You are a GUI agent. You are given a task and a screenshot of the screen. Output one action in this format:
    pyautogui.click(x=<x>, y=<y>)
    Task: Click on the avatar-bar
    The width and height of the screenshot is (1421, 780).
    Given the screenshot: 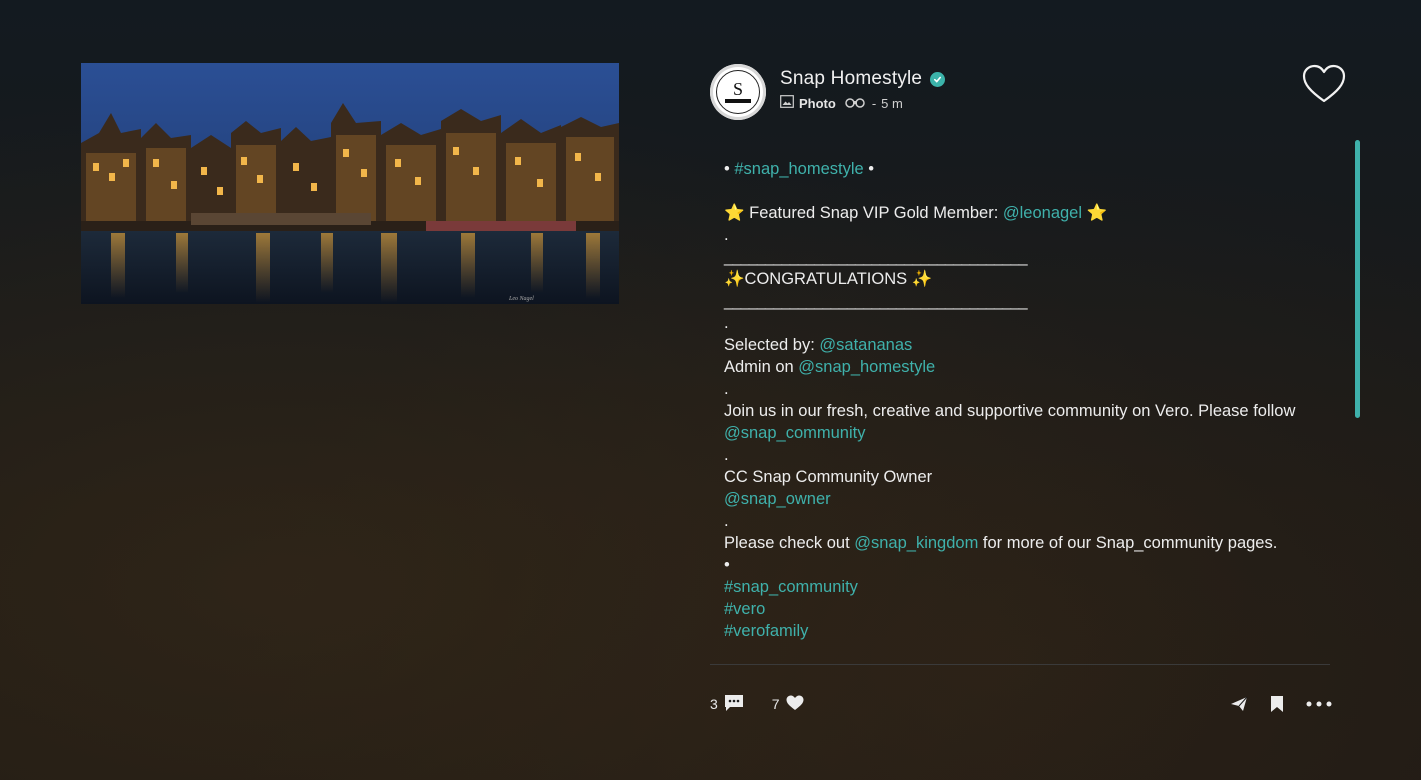 What is the action you would take?
    pyautogui.click(x=738, y=101)
    